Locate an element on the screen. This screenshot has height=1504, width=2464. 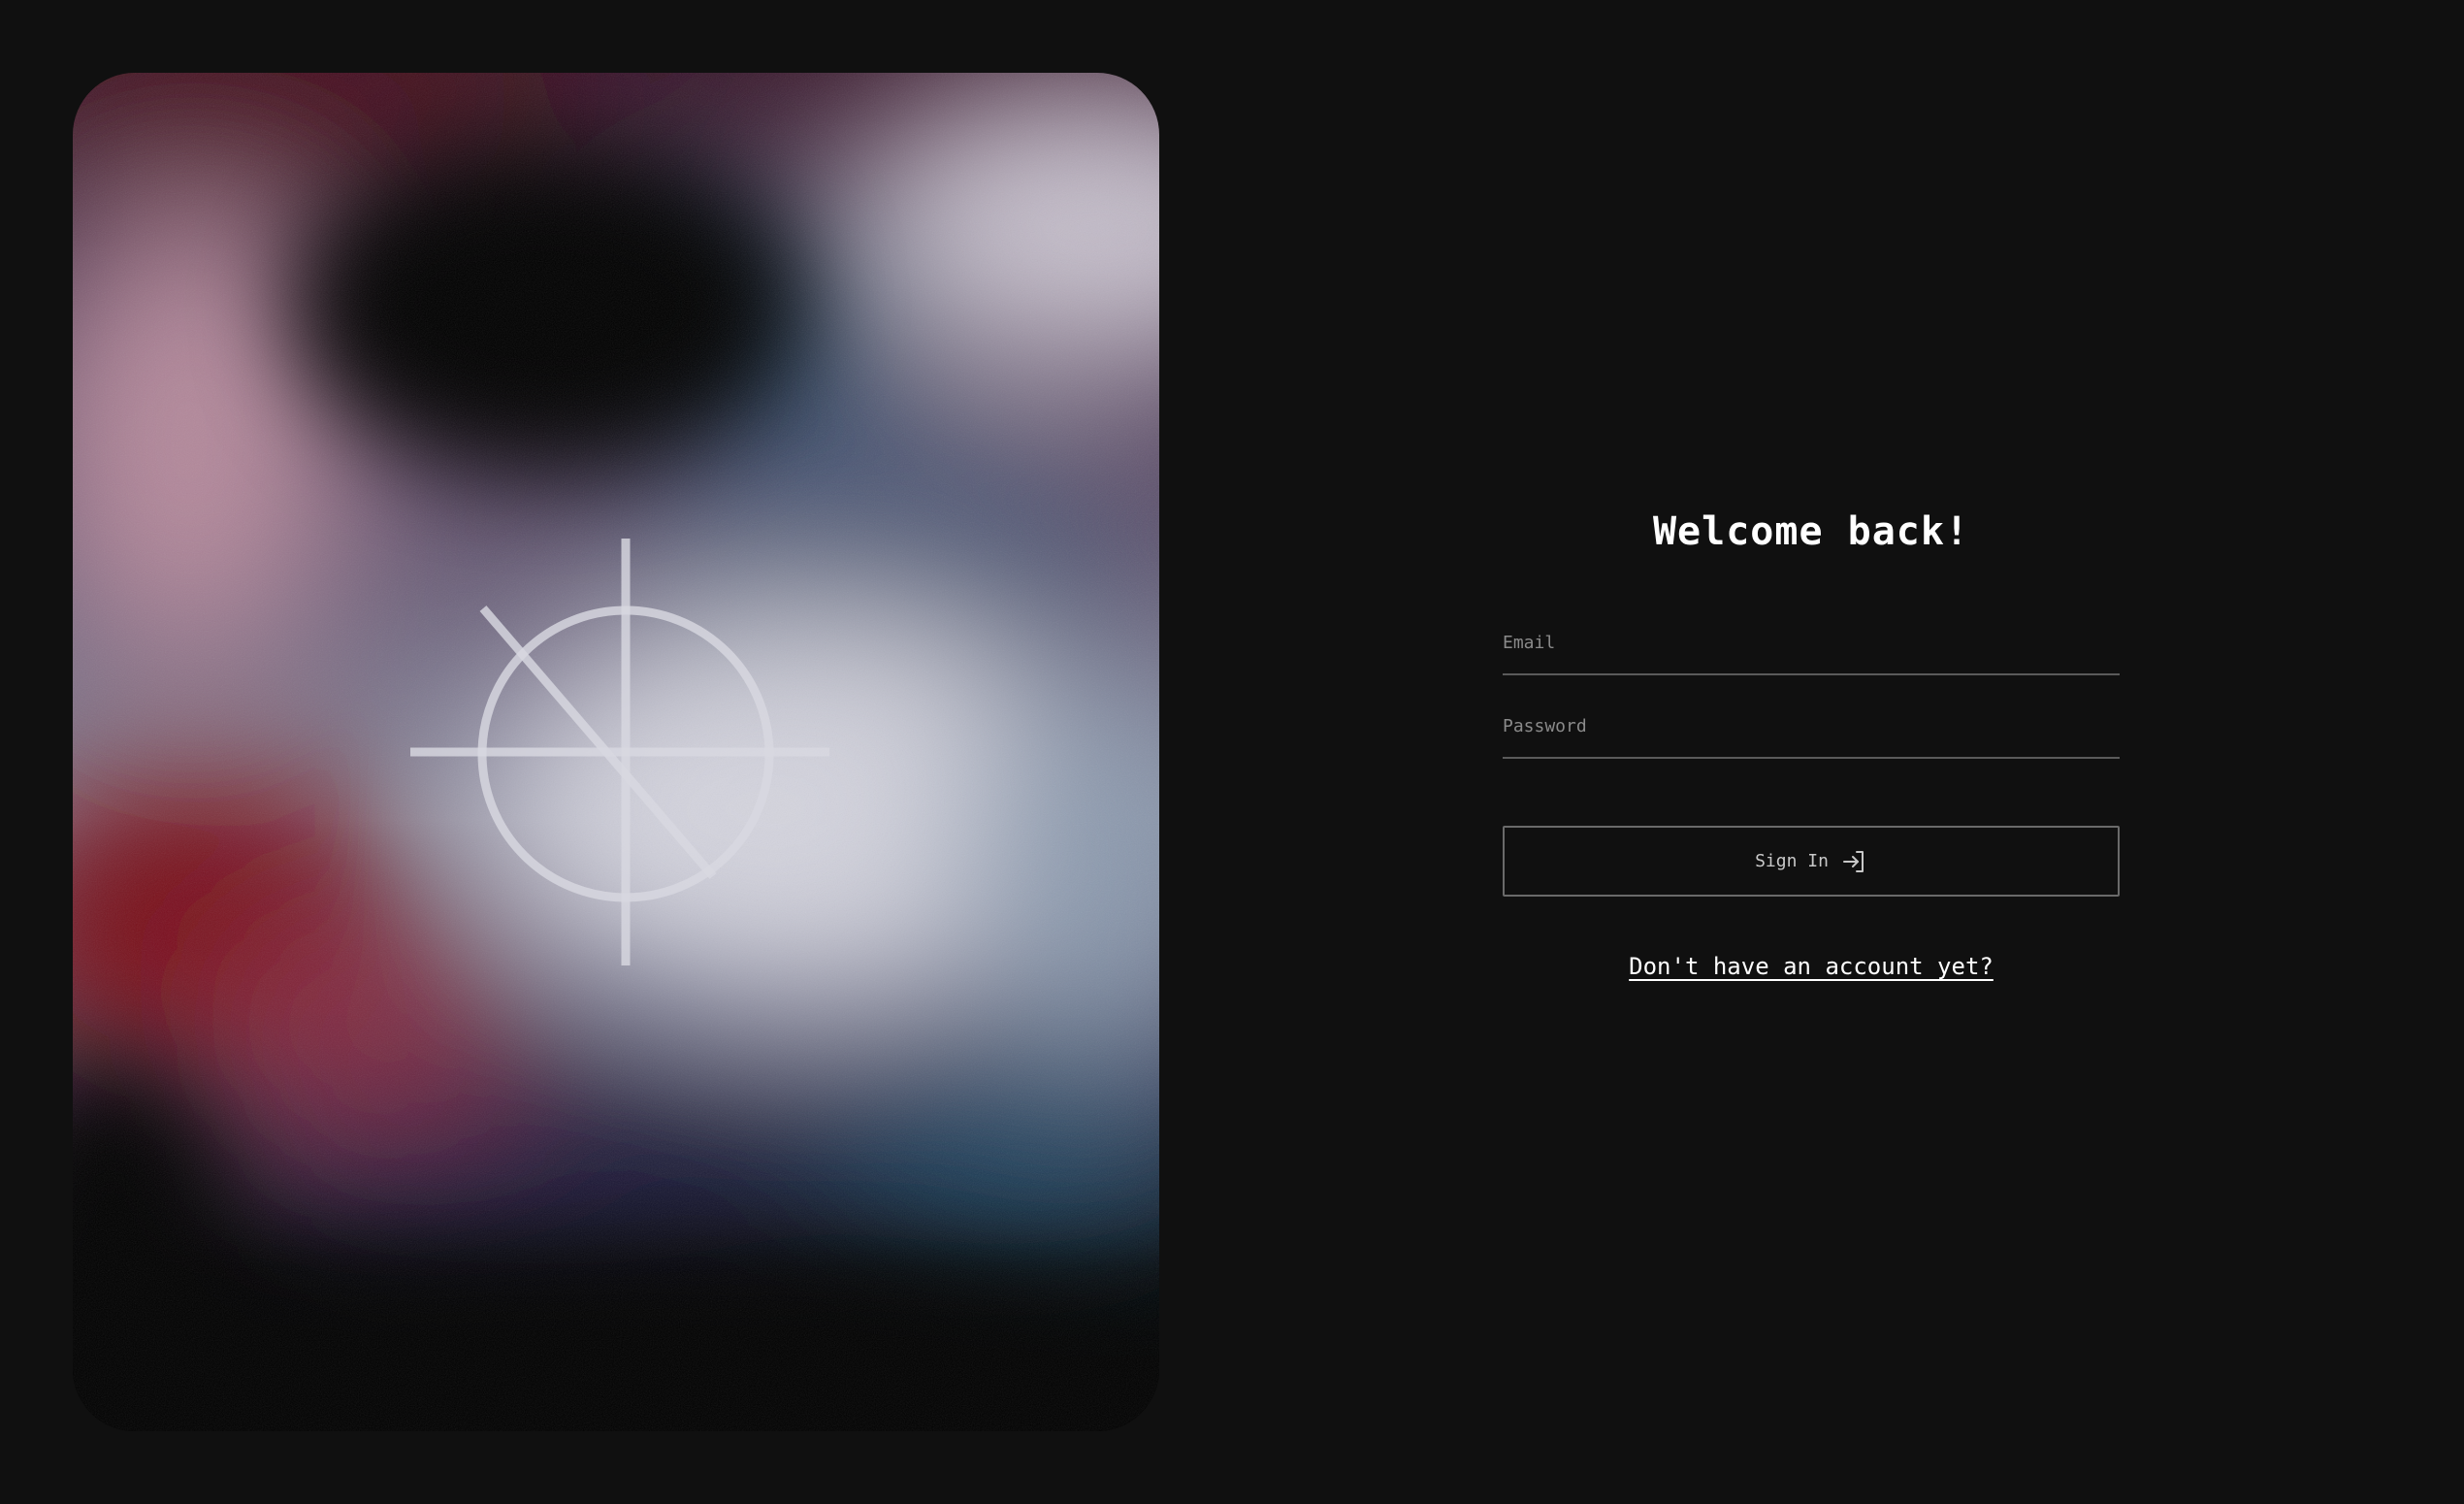
signup-link: Don't have an account yet? is located at coordinates (1811, 967).